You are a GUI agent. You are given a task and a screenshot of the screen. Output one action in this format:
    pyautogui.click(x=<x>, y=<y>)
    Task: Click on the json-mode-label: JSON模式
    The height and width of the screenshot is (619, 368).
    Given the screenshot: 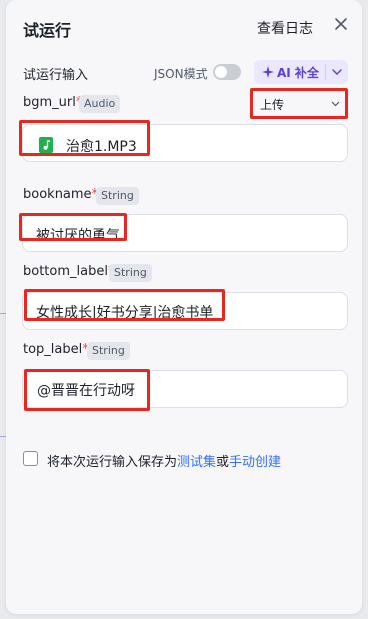 What is the action you would take?
    pyautogui.click(x=181, y=74)
    